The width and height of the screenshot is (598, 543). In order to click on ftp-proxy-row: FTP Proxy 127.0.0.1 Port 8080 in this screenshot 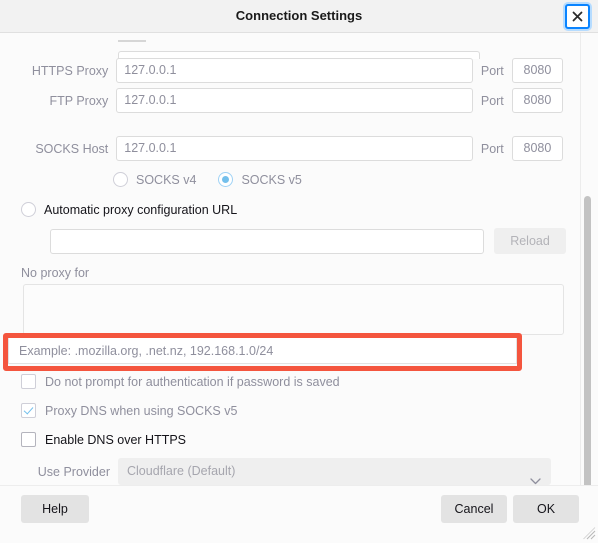, I will do `click(282, 100)`.